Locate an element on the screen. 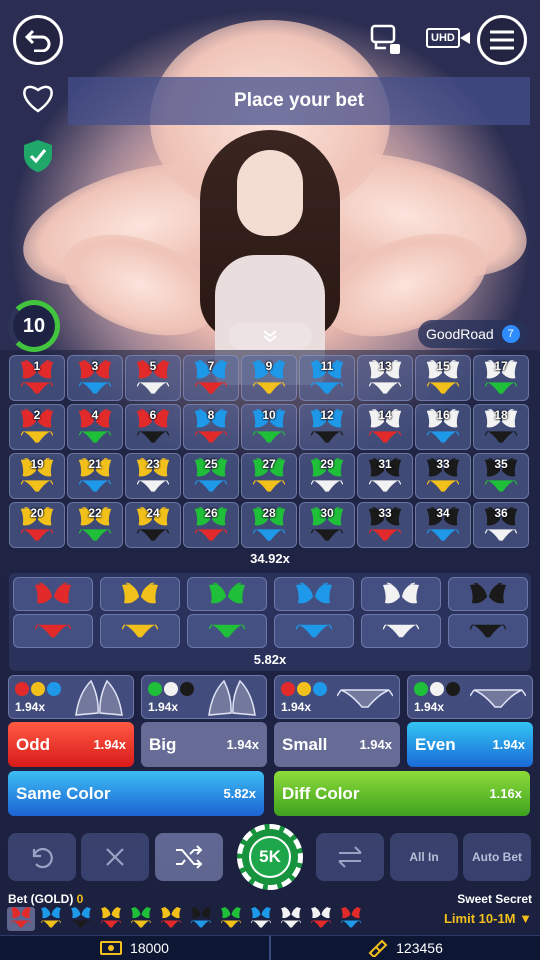 The image size is (540, 960). all-in-button: All In is located at coordinates (424, 857).